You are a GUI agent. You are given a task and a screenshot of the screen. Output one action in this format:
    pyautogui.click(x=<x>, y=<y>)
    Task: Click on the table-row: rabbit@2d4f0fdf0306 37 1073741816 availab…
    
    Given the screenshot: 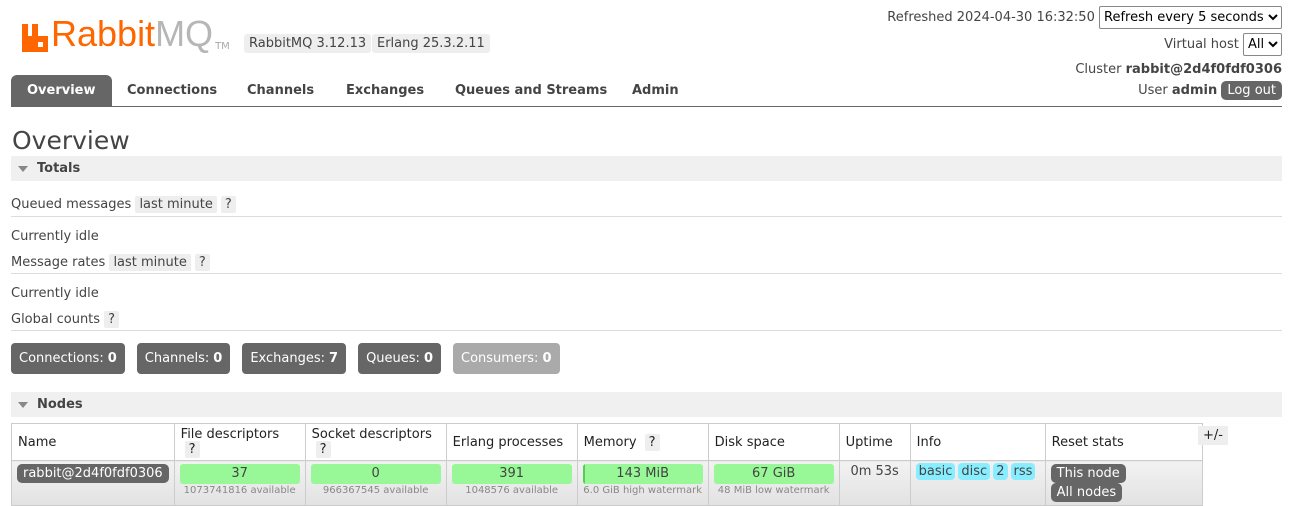 What is the action you would take?
    pyautogui.click(x=607, y=483)
    